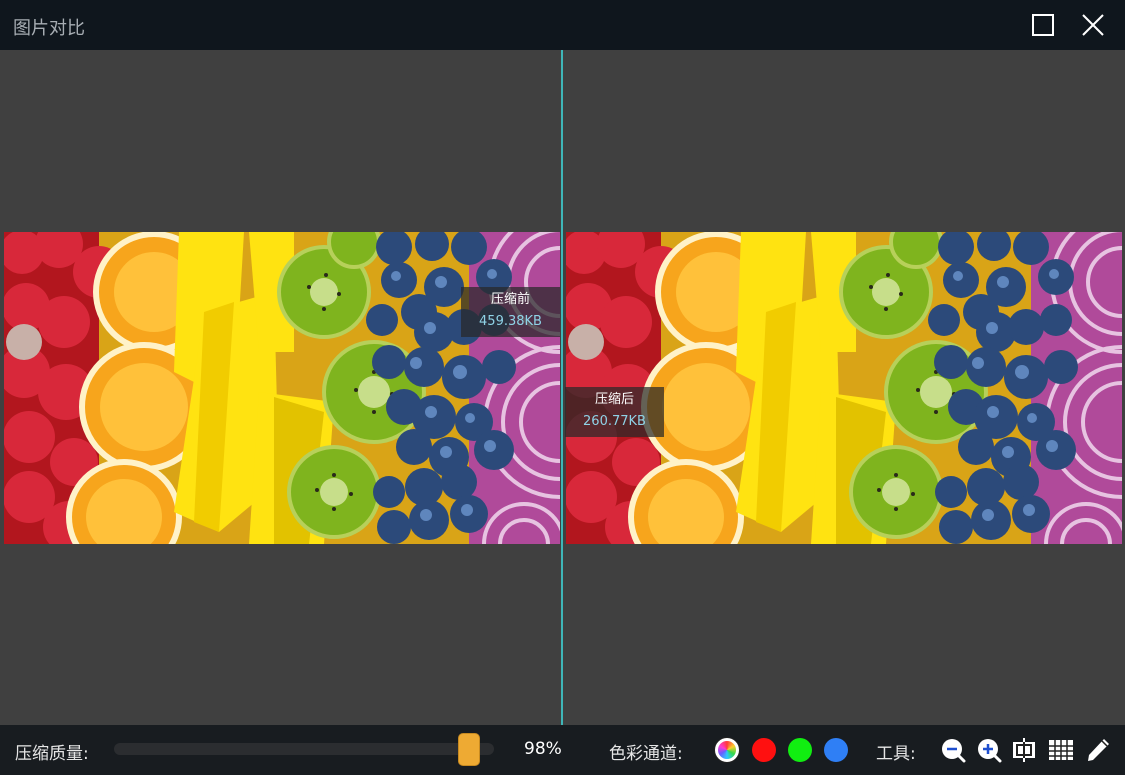 Image resolution: width=1125 pixels, height=775 pixels. I want to click on close-button, so click(1093, 25).